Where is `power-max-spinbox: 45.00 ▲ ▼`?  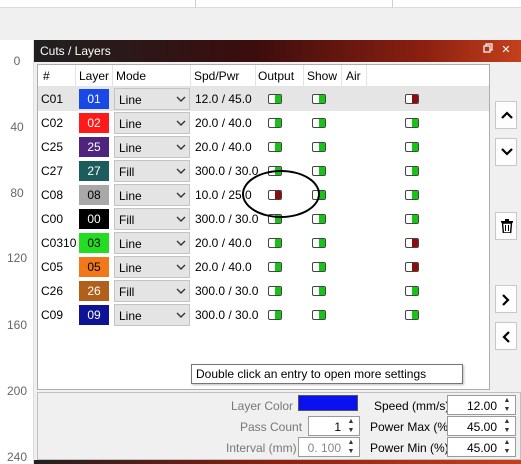 power-max-spinbox: 45.00 ▲ ▼ is located at coordinates (481, 426).